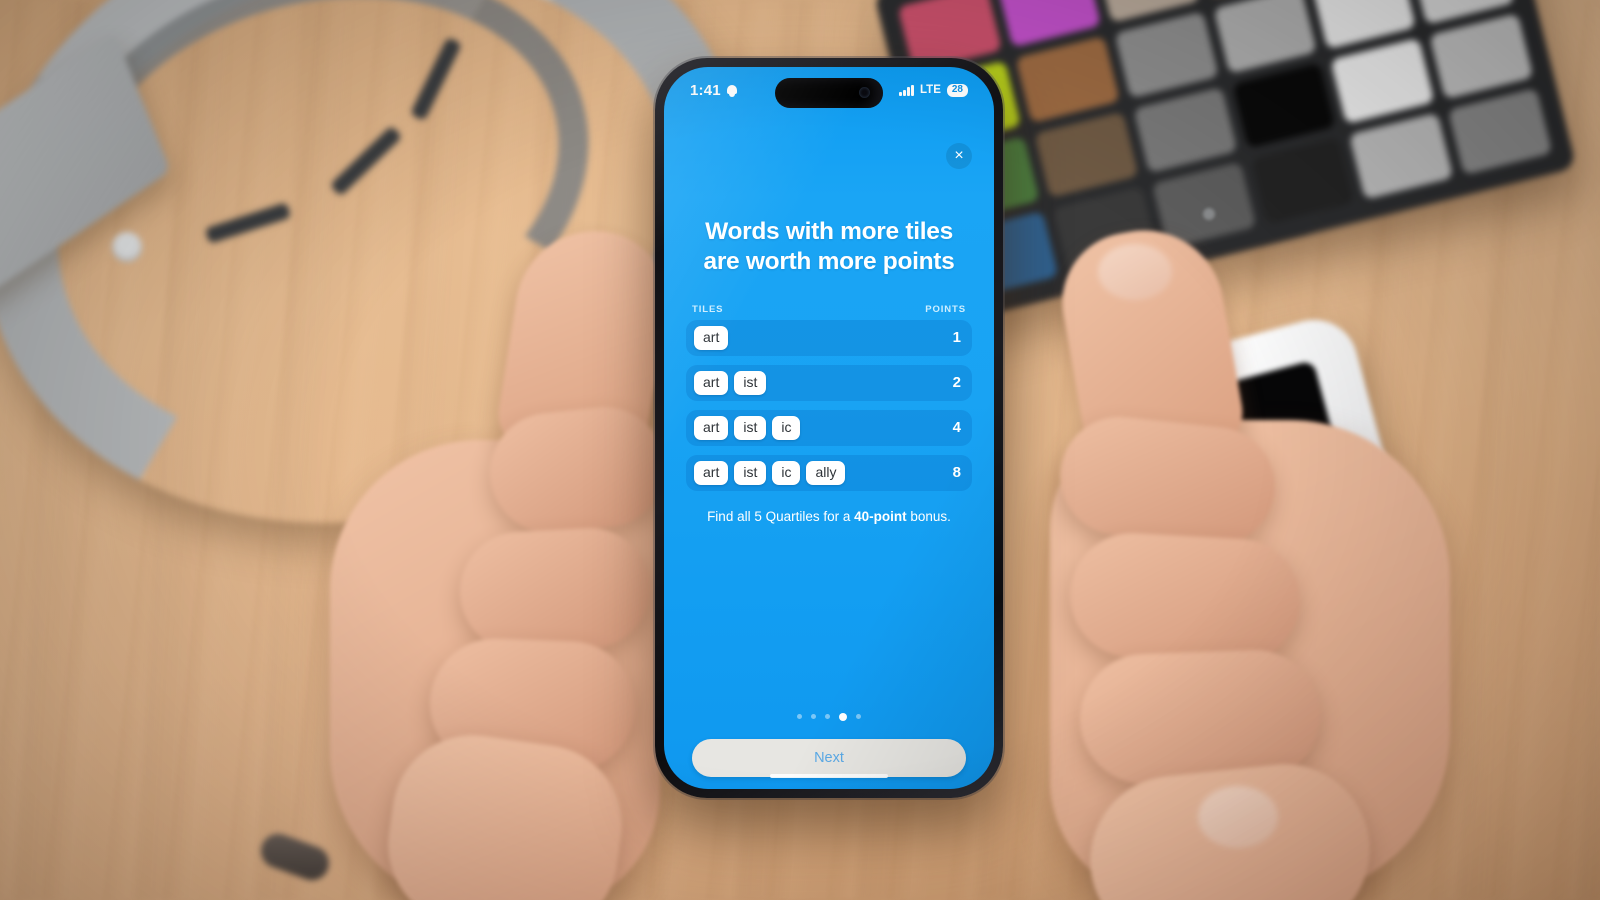  What do you see at coordinates (829, 337) in the screenshot?
I see `table-row: art 1` at bounding box center [829, 337].